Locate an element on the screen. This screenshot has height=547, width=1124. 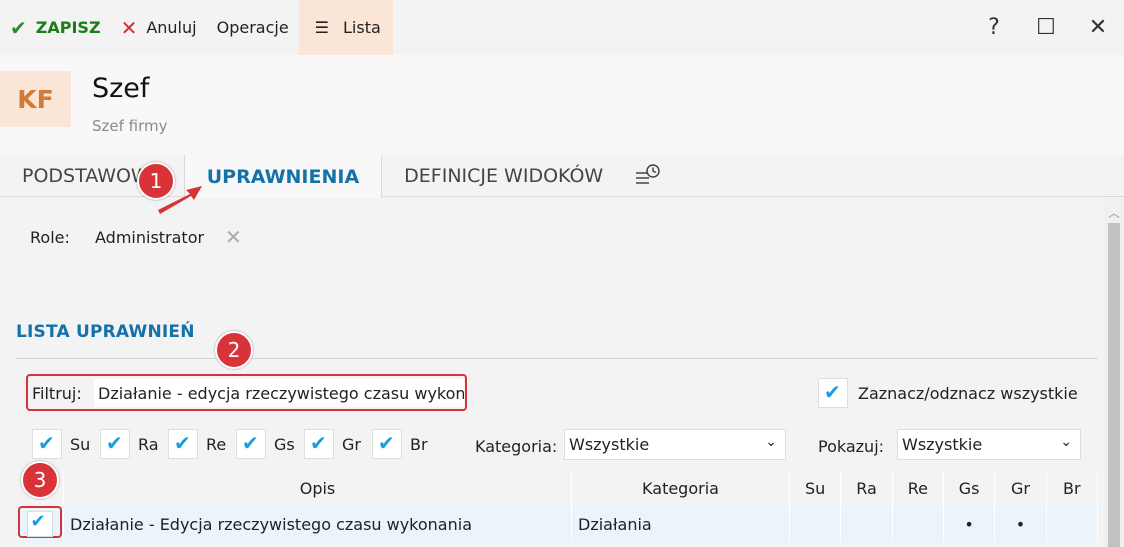
remove-role-icon: ✕ is located at coordinates (233, 237).